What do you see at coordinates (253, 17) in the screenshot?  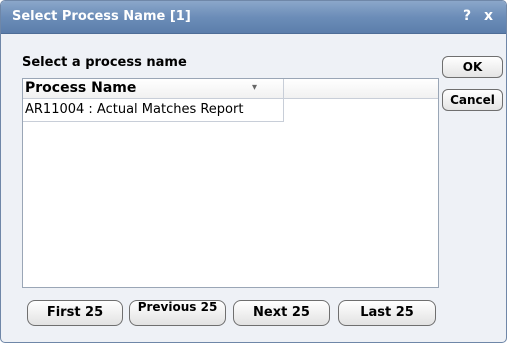 I see `title-bar: Select Process Name [1] ? x` at bounding box center [253, 17].